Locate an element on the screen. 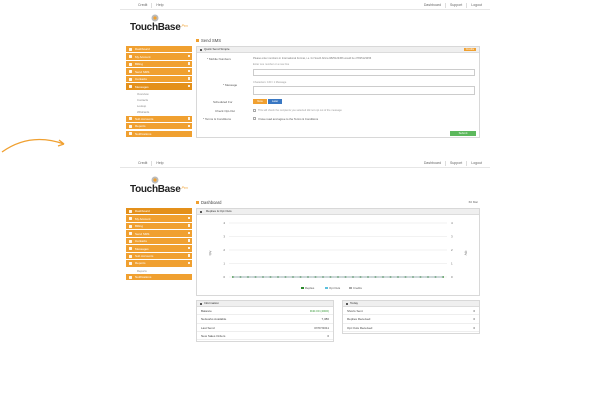  logo-pro: Pro is located at coordinates (184, 187).